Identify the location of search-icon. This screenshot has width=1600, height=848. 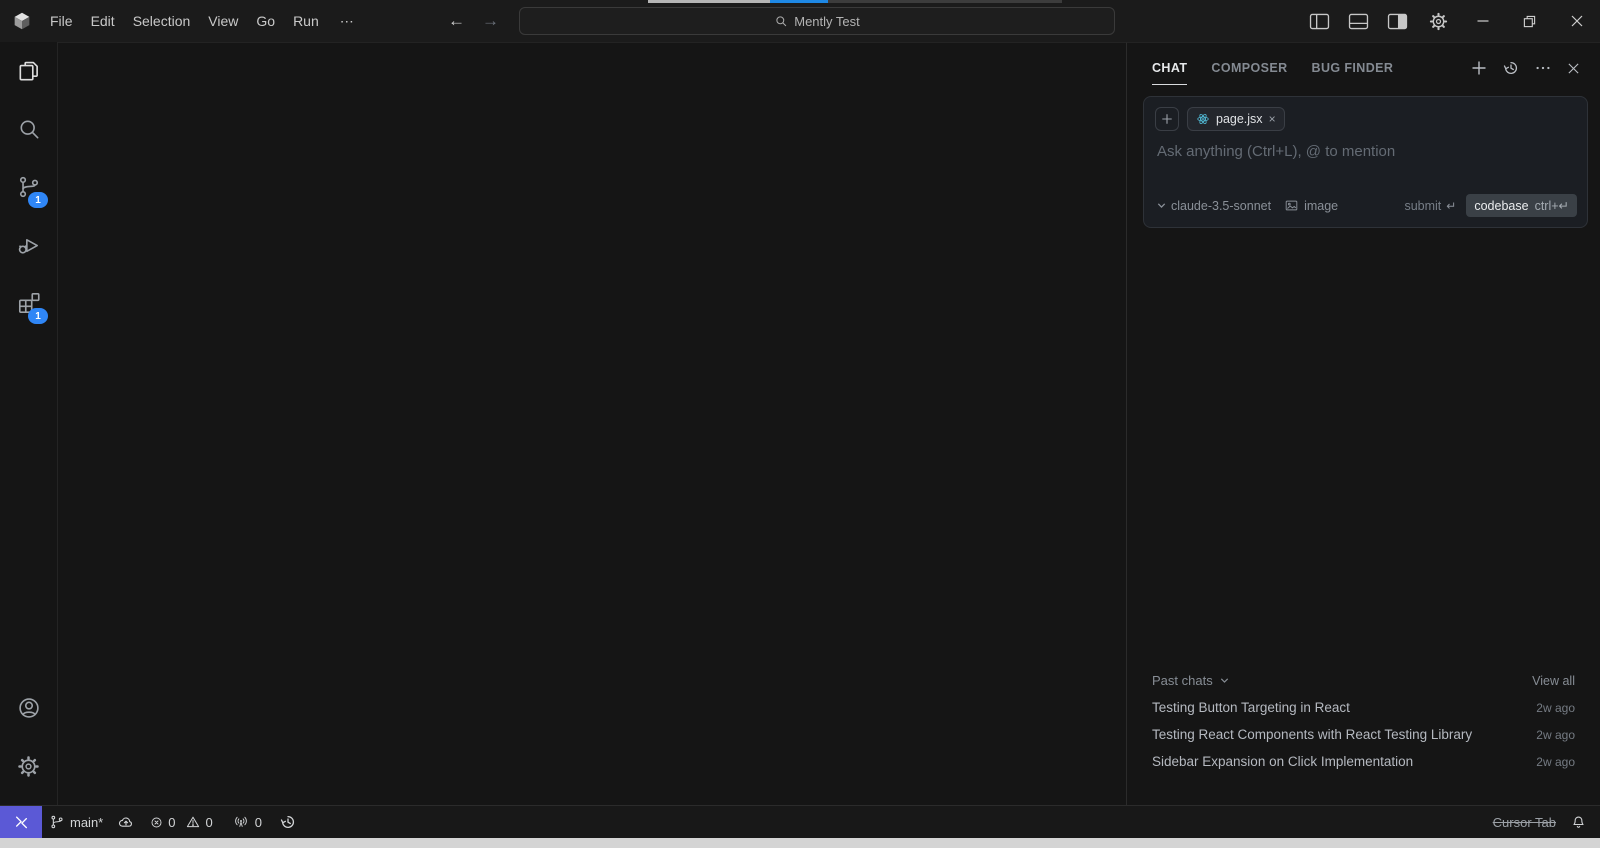
(781, 21).